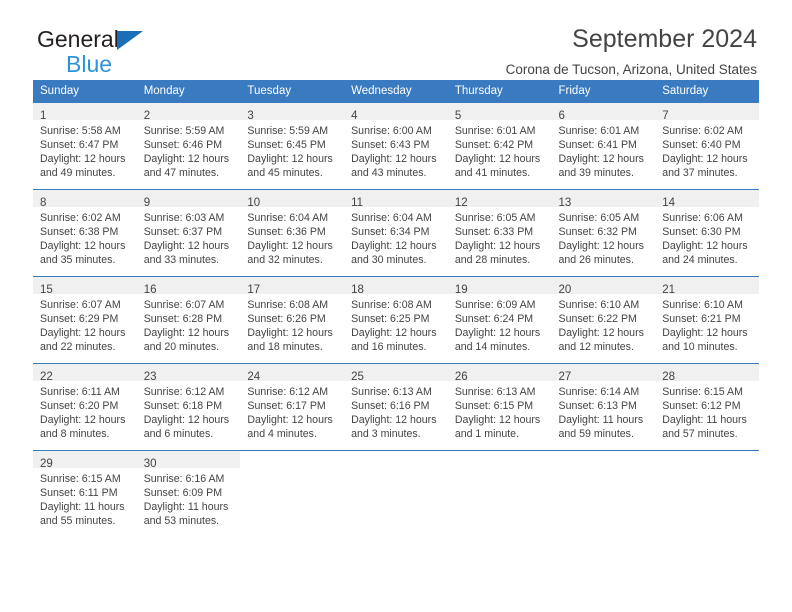 The width and height of the screenshot is (792, 612). What do you see at coordinates (494, 406) in the screenshot?
I see `sunset-text: Sunset: 6:15 PM` at bounding box center [494, 406].